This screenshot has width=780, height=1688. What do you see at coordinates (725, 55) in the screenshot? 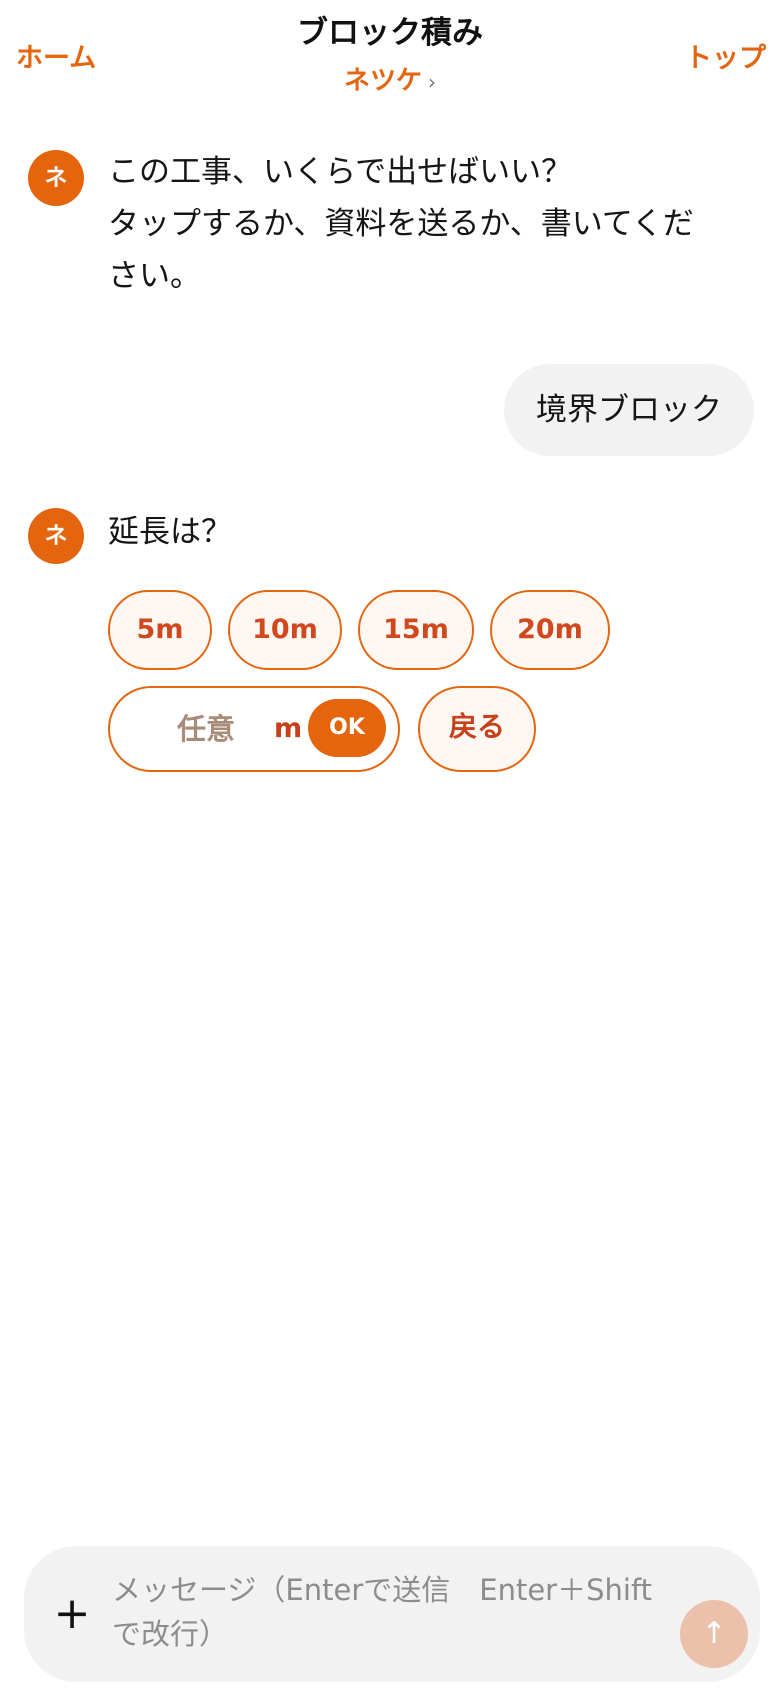
I see `top-link: トップ` at bounding box center [725, 55].